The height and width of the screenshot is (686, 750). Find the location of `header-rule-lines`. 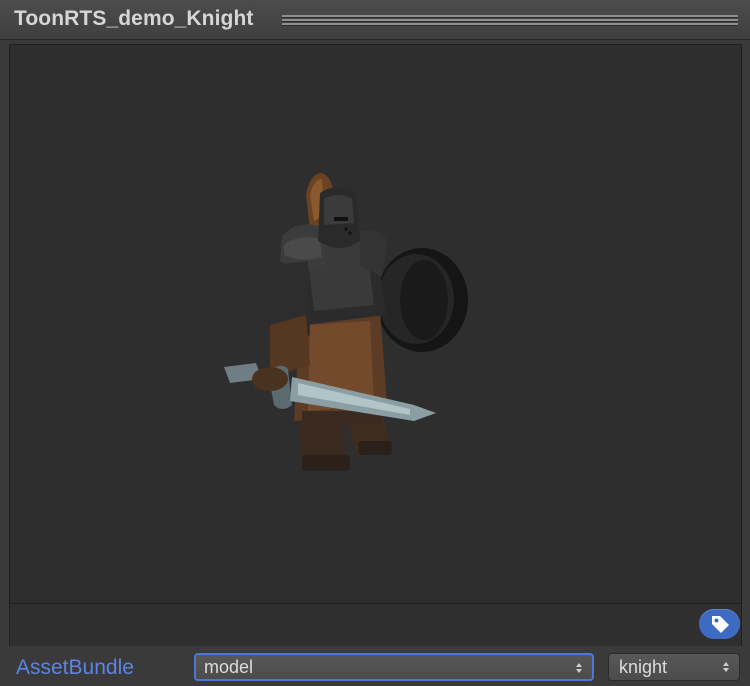

header-rule-lines is located at coordinates (510, 21).